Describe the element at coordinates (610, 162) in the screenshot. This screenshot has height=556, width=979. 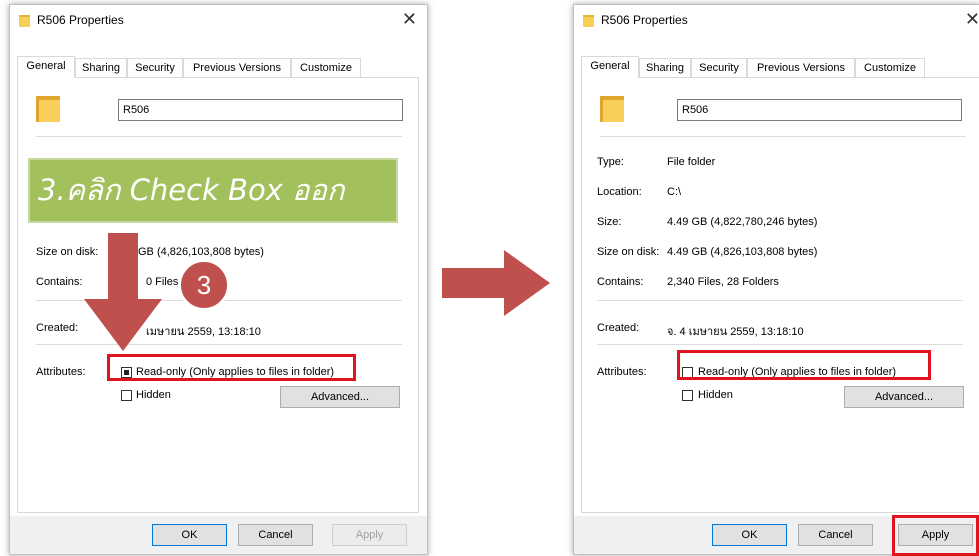
I see `type-label: Type:` at that location.